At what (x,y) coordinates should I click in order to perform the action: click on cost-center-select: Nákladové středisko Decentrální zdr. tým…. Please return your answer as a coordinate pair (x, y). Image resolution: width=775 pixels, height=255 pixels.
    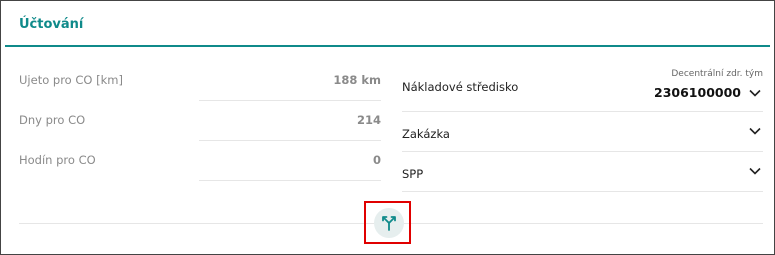
    Looking at the image, I should click on (582, 87).